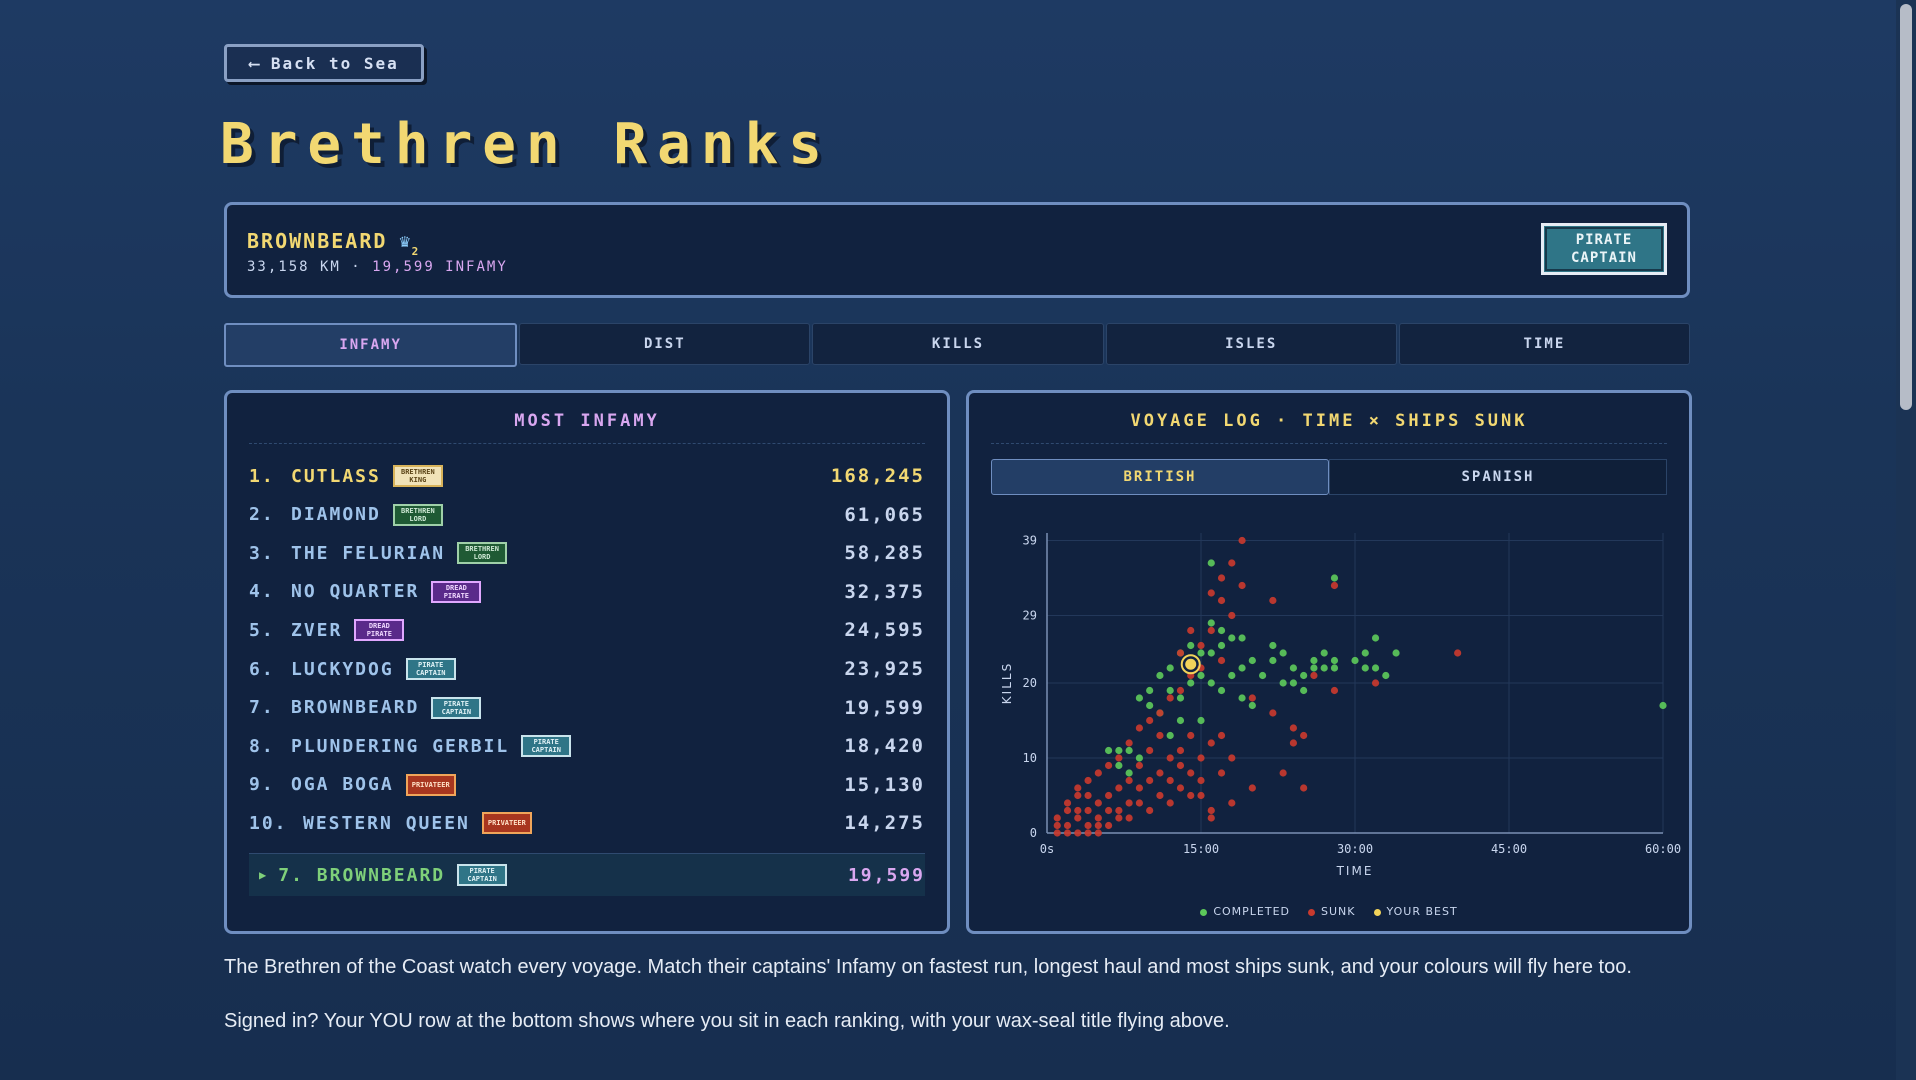 This screenshot has width=1916, height=1080. Describe the element at coordinates (587, 476) in the screenshot. I see `leaderboard-row: 1. CUTLASS BRETHREN KING 168,245` at that location.